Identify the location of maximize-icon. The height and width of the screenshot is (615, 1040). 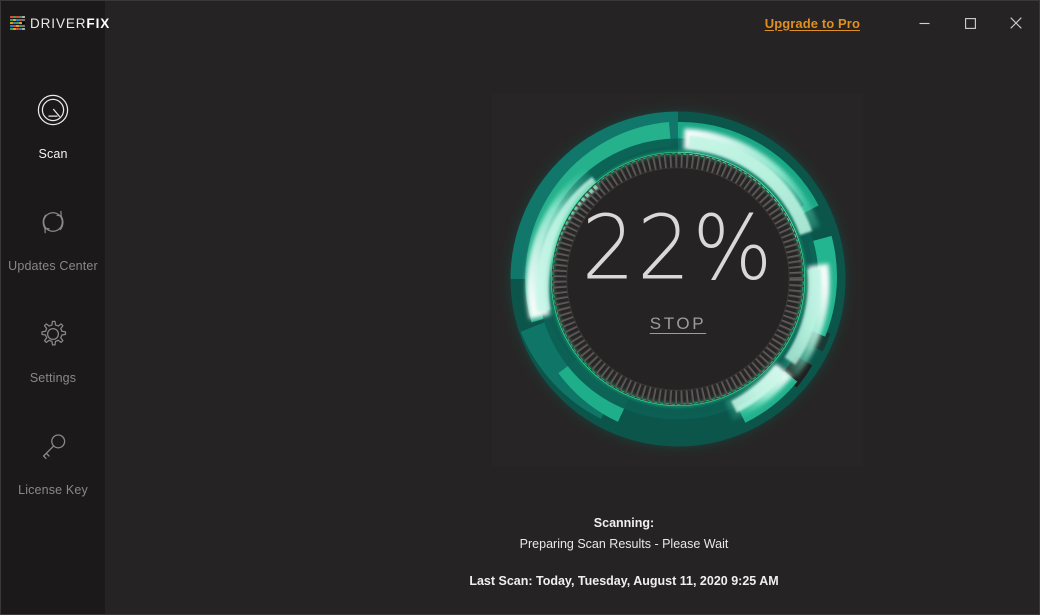
(970, 23).